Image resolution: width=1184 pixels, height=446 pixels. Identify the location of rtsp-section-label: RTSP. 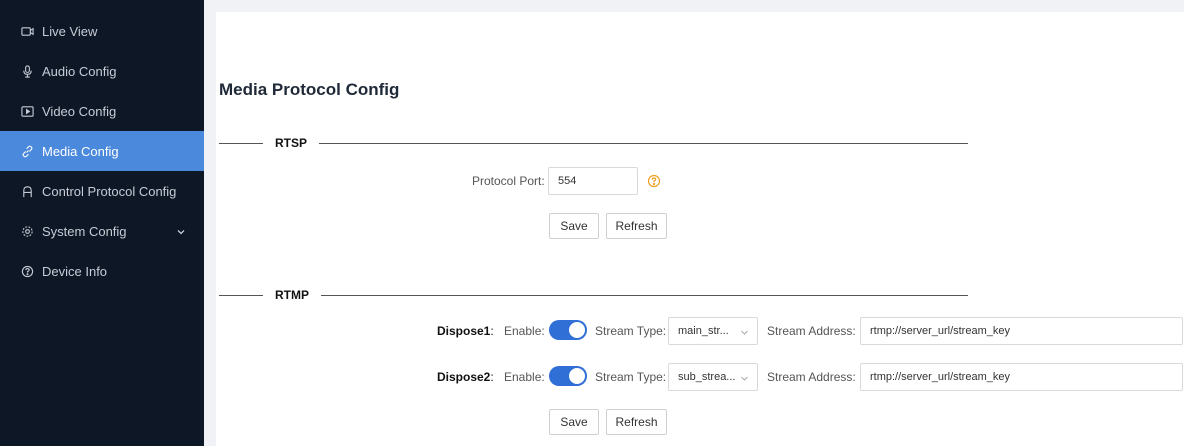
(291, 143).